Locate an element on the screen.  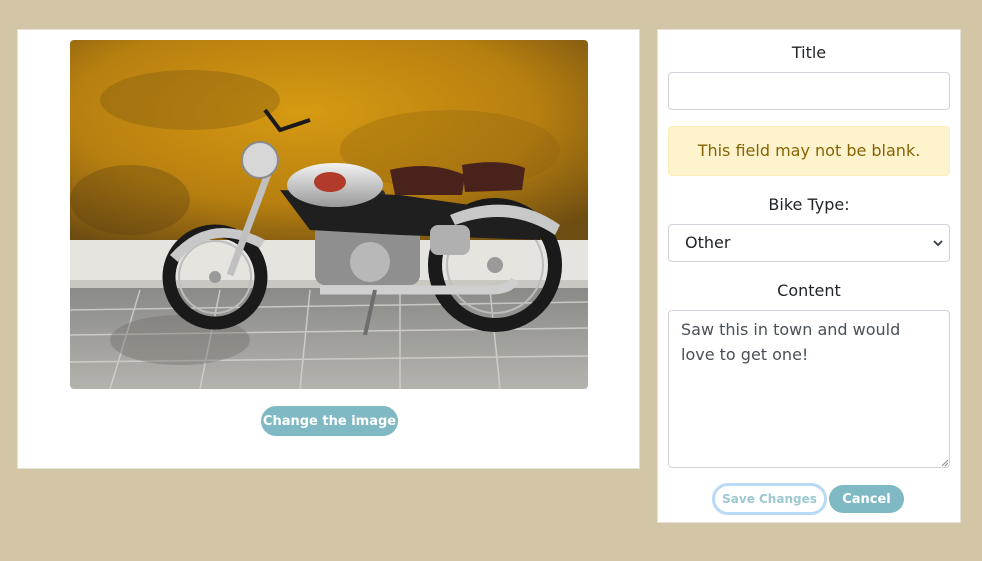
title-input is located at coordinates (809, 91).